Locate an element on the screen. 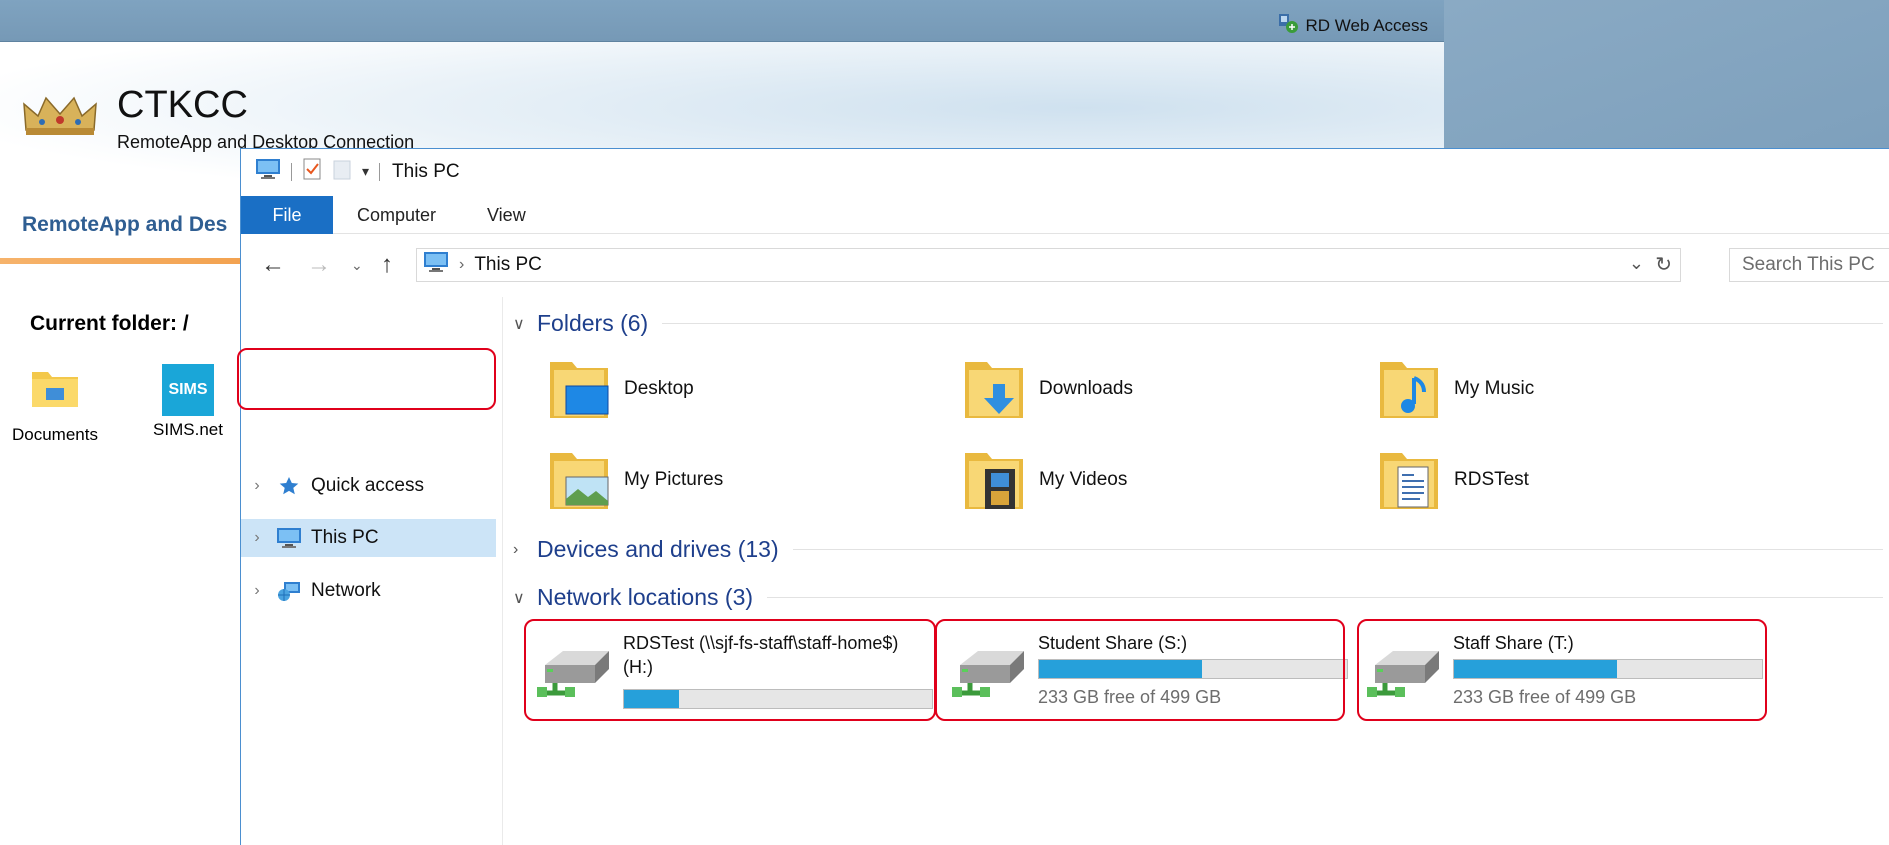  desktop-folder-icon is located at coordinates (579, 390).